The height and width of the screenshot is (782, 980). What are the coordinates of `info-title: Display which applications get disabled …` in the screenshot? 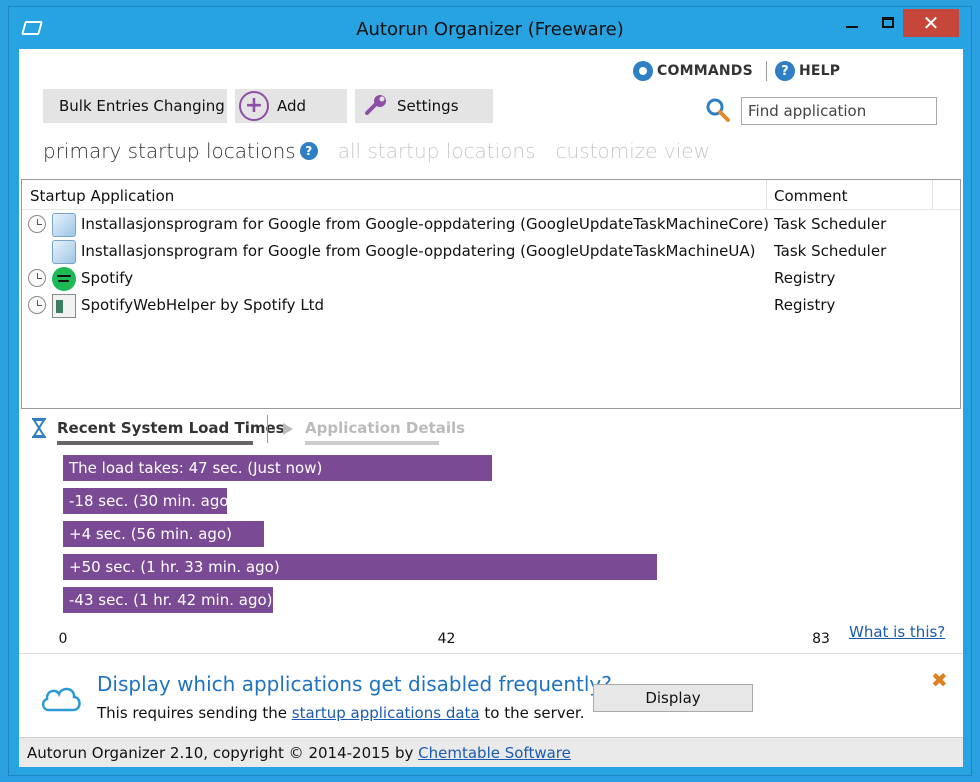 It's located at (354, 684).